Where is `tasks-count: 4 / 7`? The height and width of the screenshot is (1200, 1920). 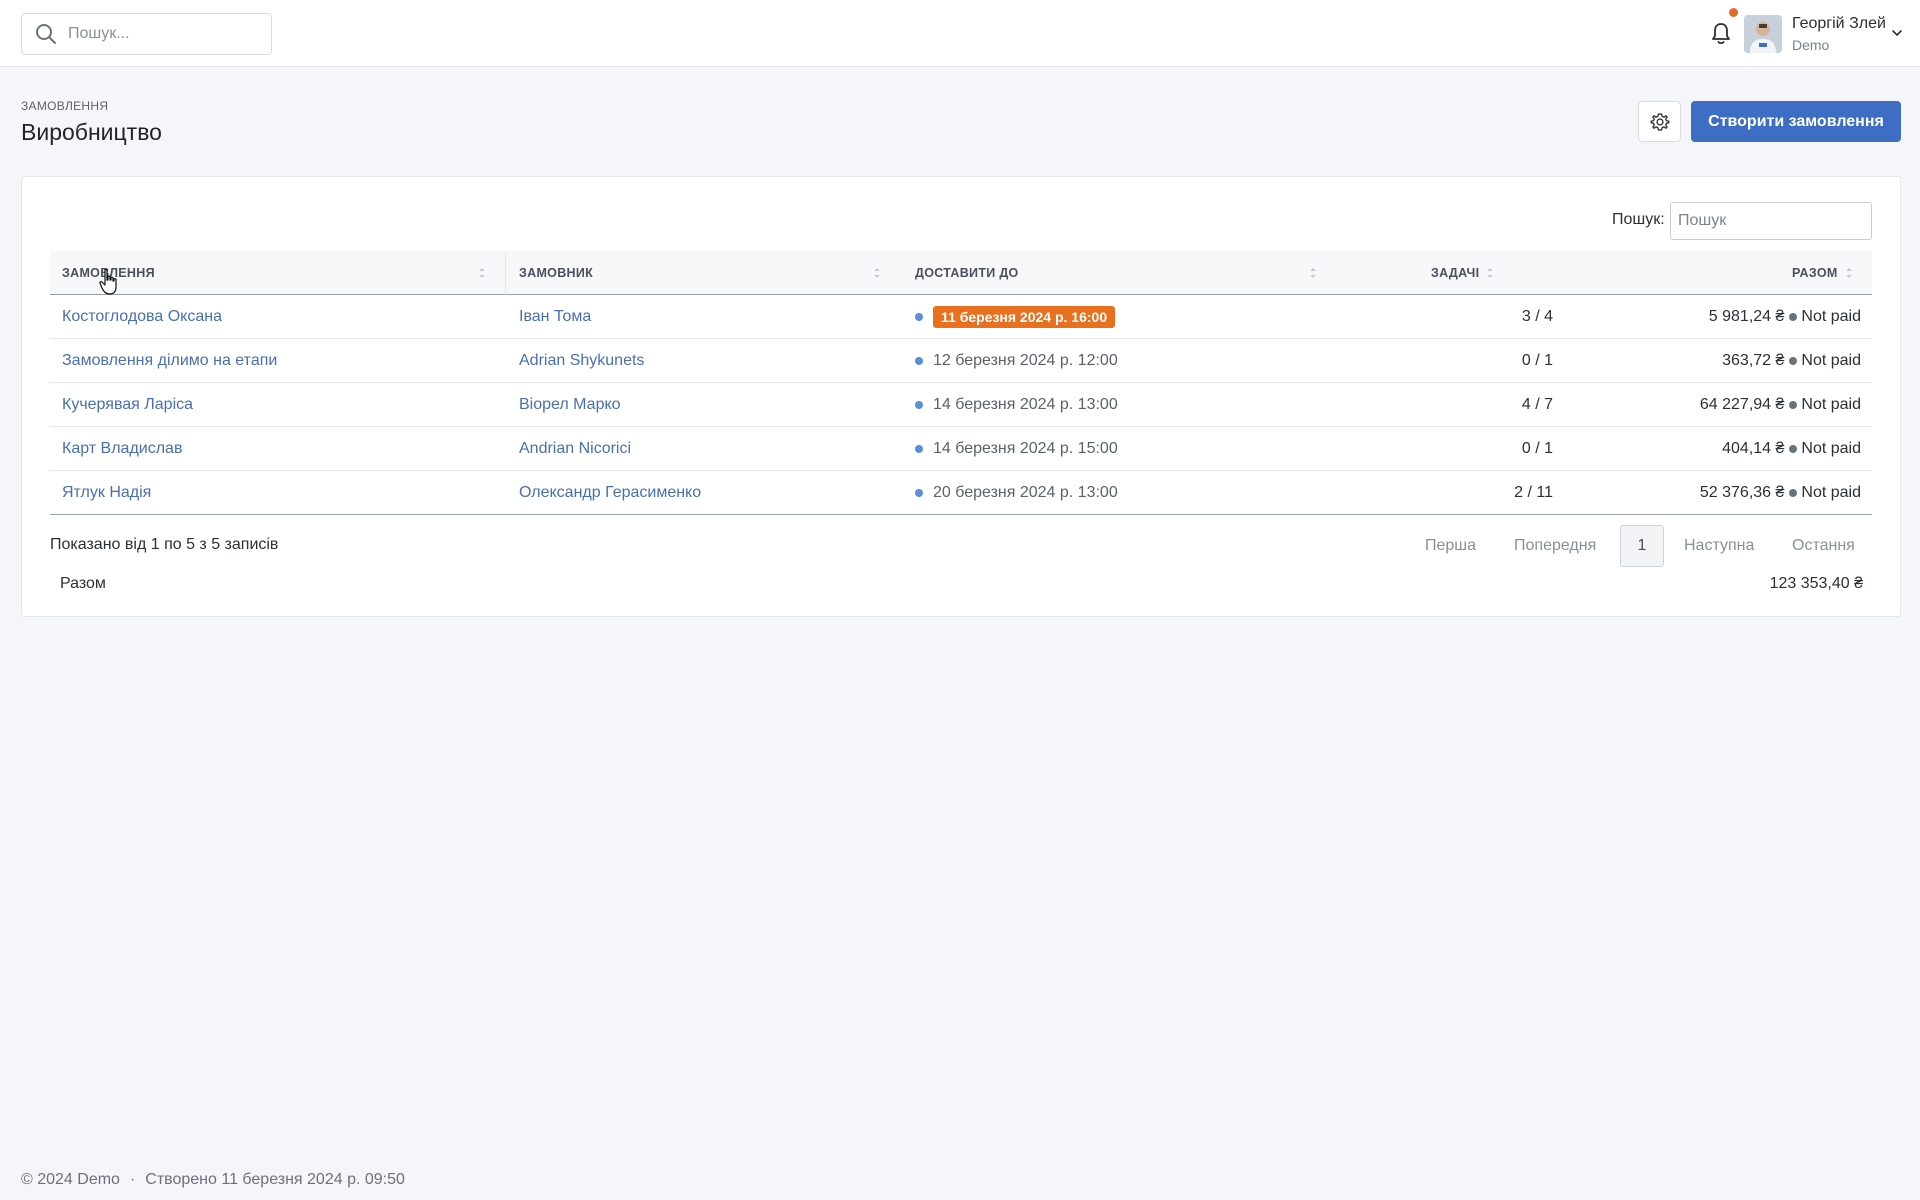 tasks-count: 4 / 7 is located at coordinates (1537, 404).